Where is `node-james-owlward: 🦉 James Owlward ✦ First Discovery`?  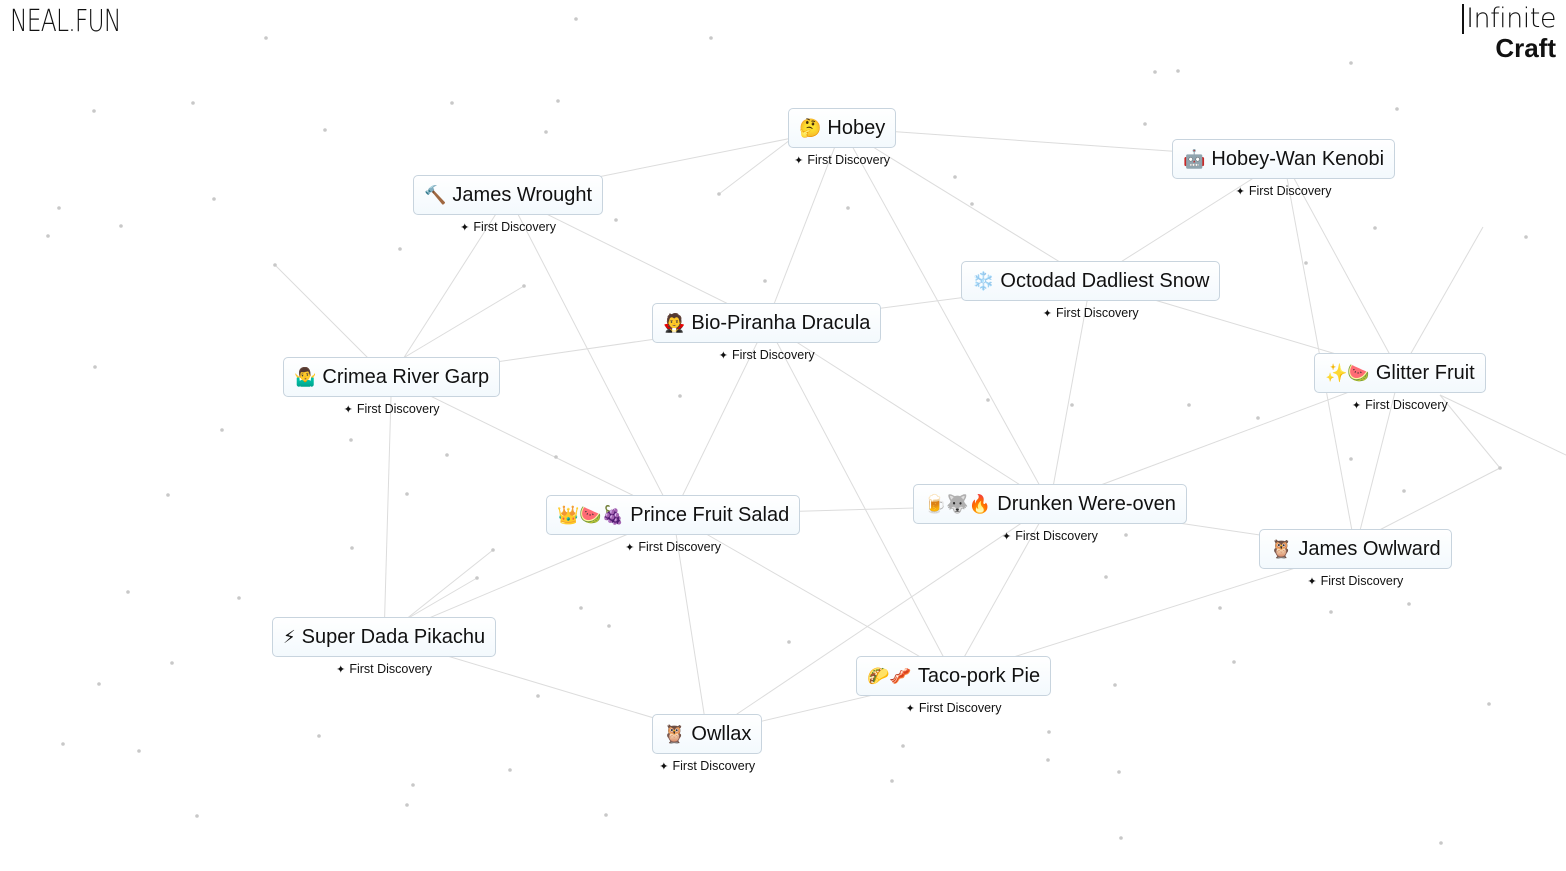
node-james-owlward: 🦉 James Owlward ✦ First Discovery is located at coordinates (1355, 558).